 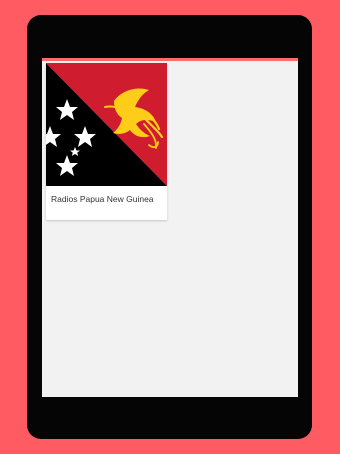 What do you see at coordinates (106, 124) in the screenshot?
I see `papua-new-guinea-flag-icon` at bounding box center [106, 124].